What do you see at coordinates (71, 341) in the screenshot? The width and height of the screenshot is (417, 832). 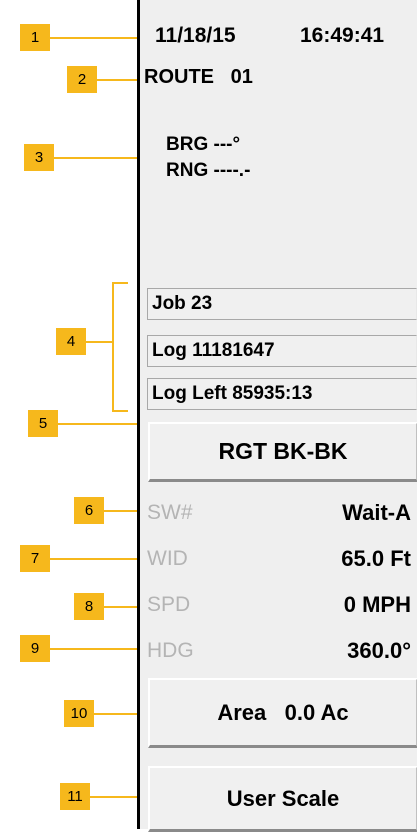 I see `callout-4: 4` at bounding box center [71, 341].